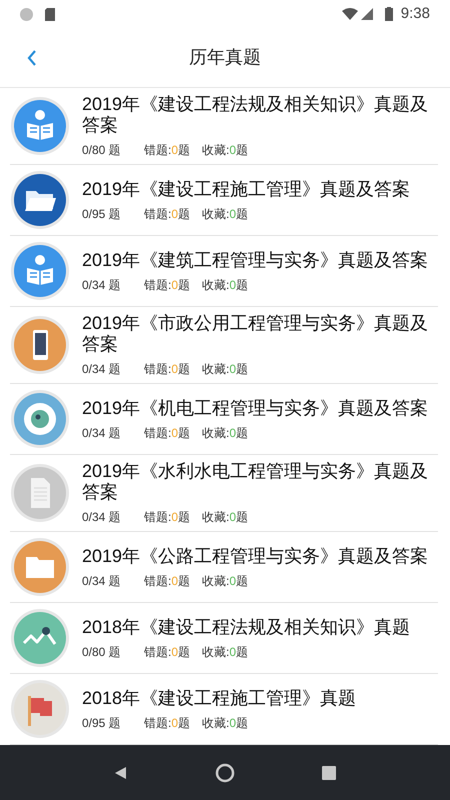  Describe the element at coordinates (225, 57) in the screenshot. I see `page-title: 历年真题` at that location.